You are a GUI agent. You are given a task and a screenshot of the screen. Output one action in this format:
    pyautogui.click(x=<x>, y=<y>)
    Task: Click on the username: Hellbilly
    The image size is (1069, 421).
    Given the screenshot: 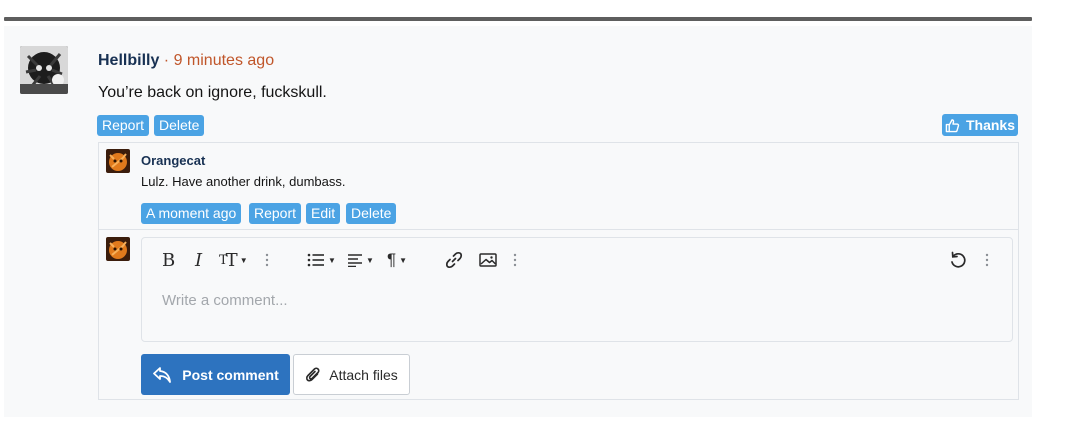 What is the action you would take?
    pyautogui.click(x=128, y=60)
    